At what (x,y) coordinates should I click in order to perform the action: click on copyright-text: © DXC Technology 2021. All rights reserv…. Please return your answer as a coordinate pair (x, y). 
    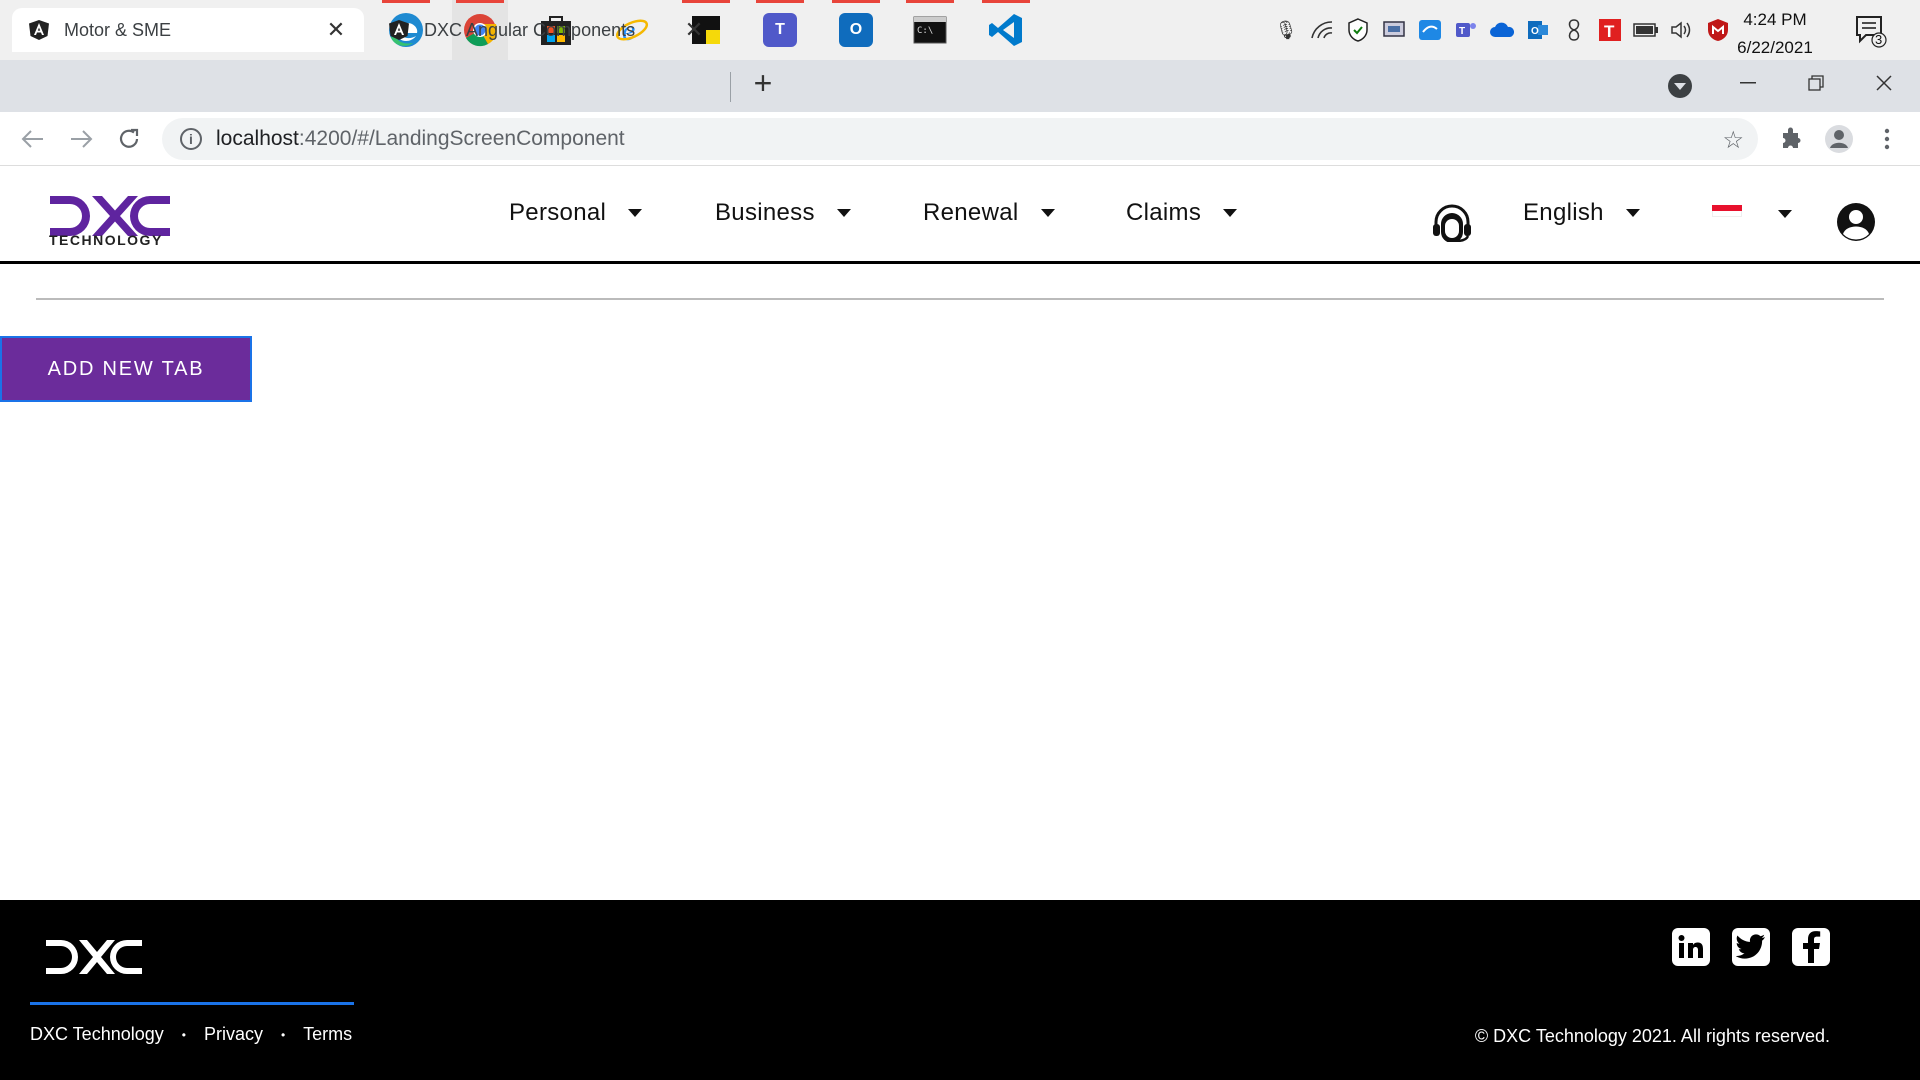
    Looking at the image, I should click on (1652, 1036).